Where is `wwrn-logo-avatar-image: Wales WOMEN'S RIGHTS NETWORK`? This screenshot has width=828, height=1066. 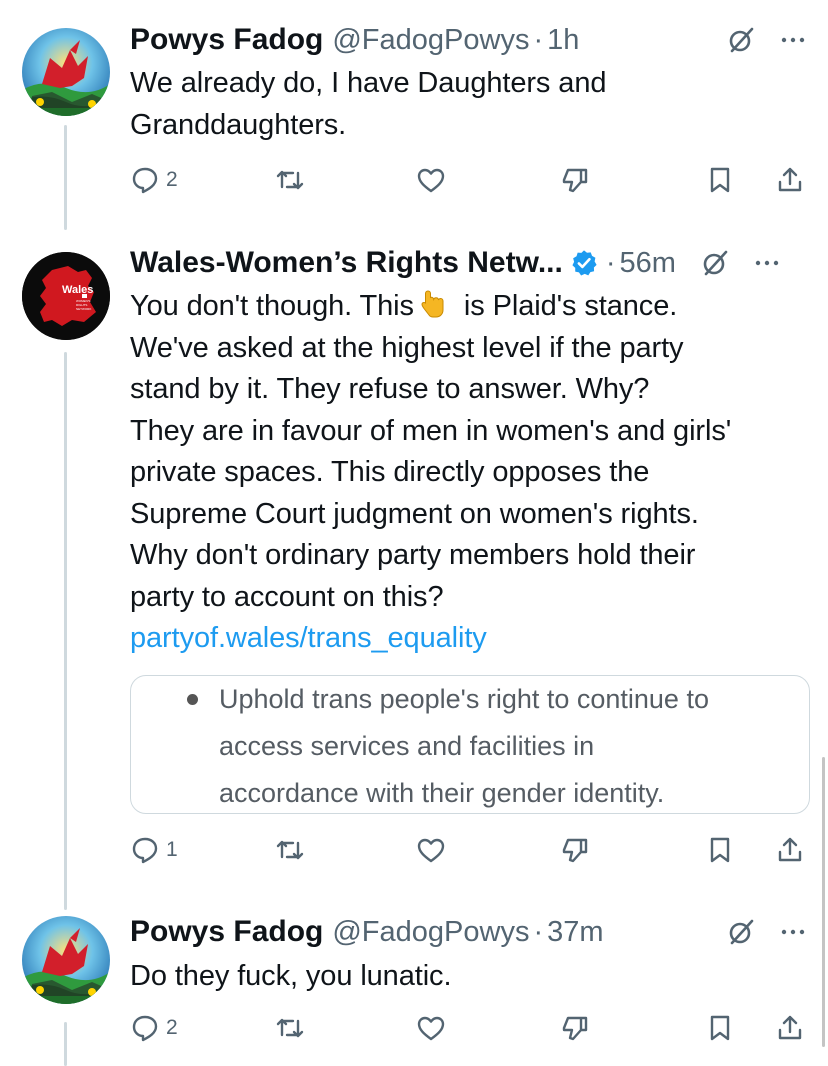 wwrn-logo-avatar-image: Wales WOMEN'S RIGHTS NETWORK is located at coordinates (66, 296).